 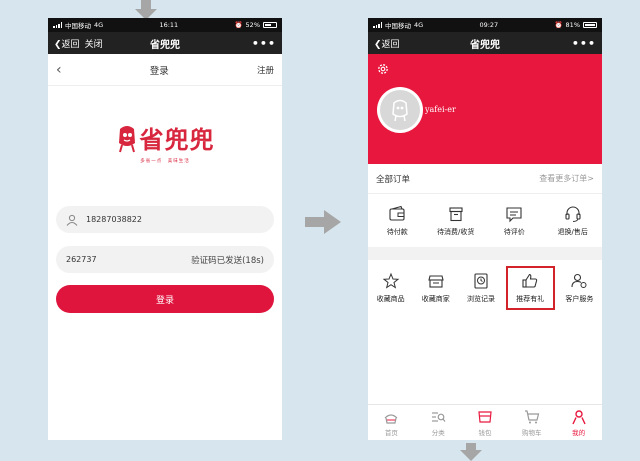 I want to click on login-header: ‹ 登录 注册, so click(x=165, y=70).